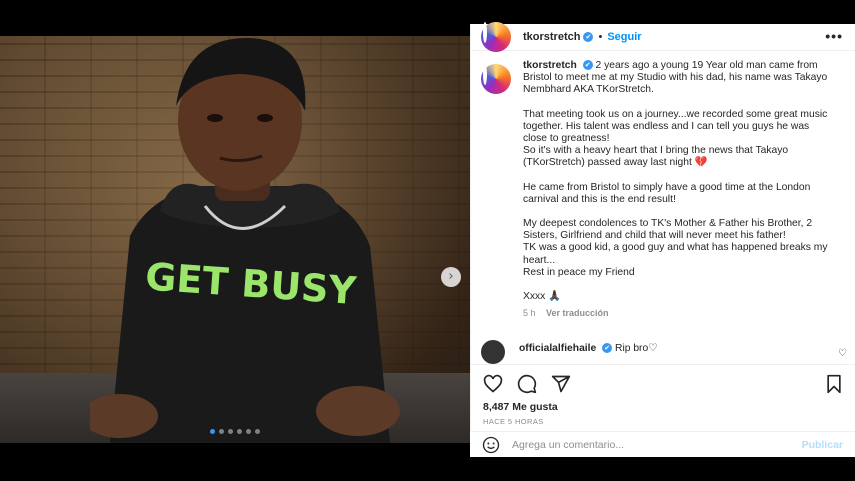 This screenshot has height=481, width=855. I want to click on caption-meta: 5 h Ver traducción, so click(678, 313).